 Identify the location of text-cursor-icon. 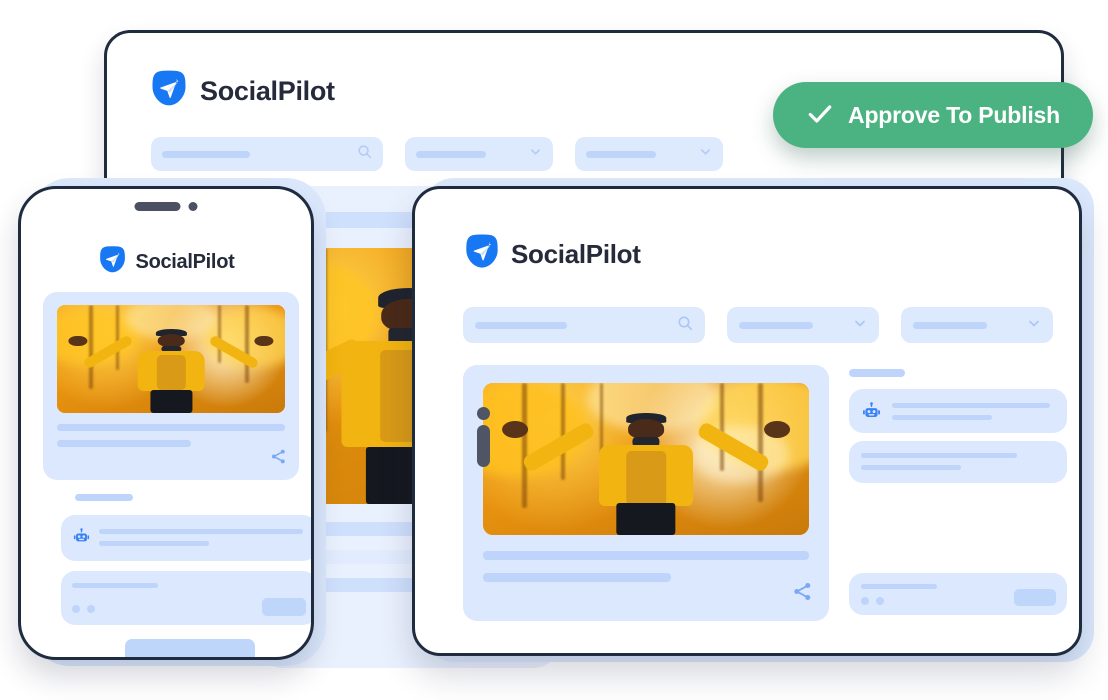
(483, 437).